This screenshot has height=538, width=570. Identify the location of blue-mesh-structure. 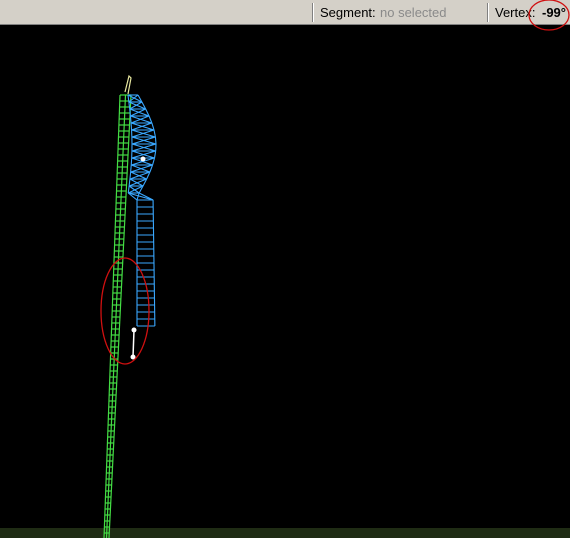
(142, 210).